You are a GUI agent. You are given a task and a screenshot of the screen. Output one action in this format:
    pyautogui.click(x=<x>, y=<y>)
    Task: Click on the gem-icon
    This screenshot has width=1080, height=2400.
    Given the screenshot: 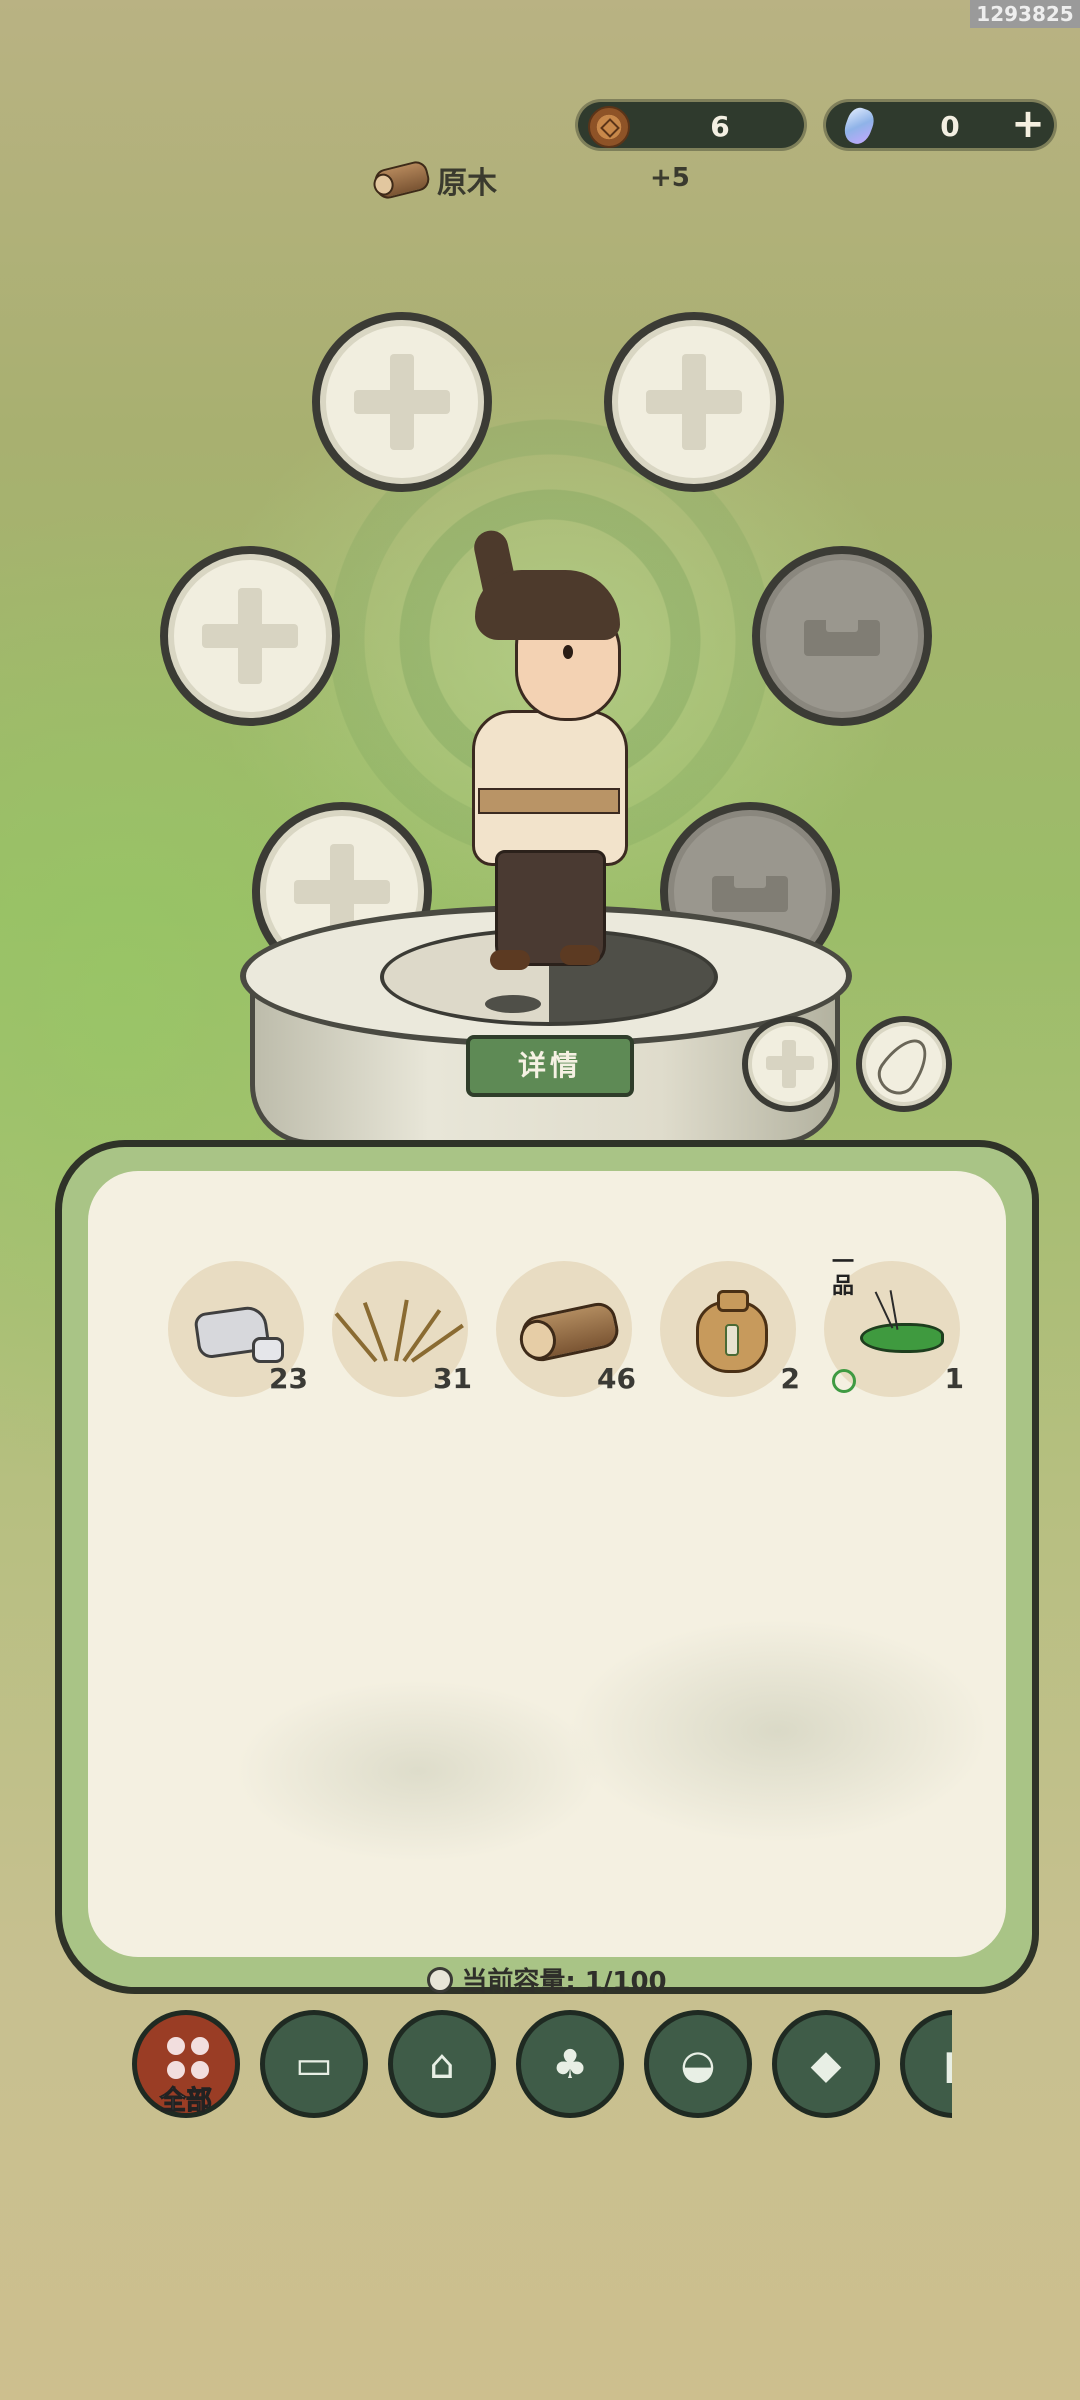 What is the action you would take?
    pyautogui.click(x=859, y=126)
    